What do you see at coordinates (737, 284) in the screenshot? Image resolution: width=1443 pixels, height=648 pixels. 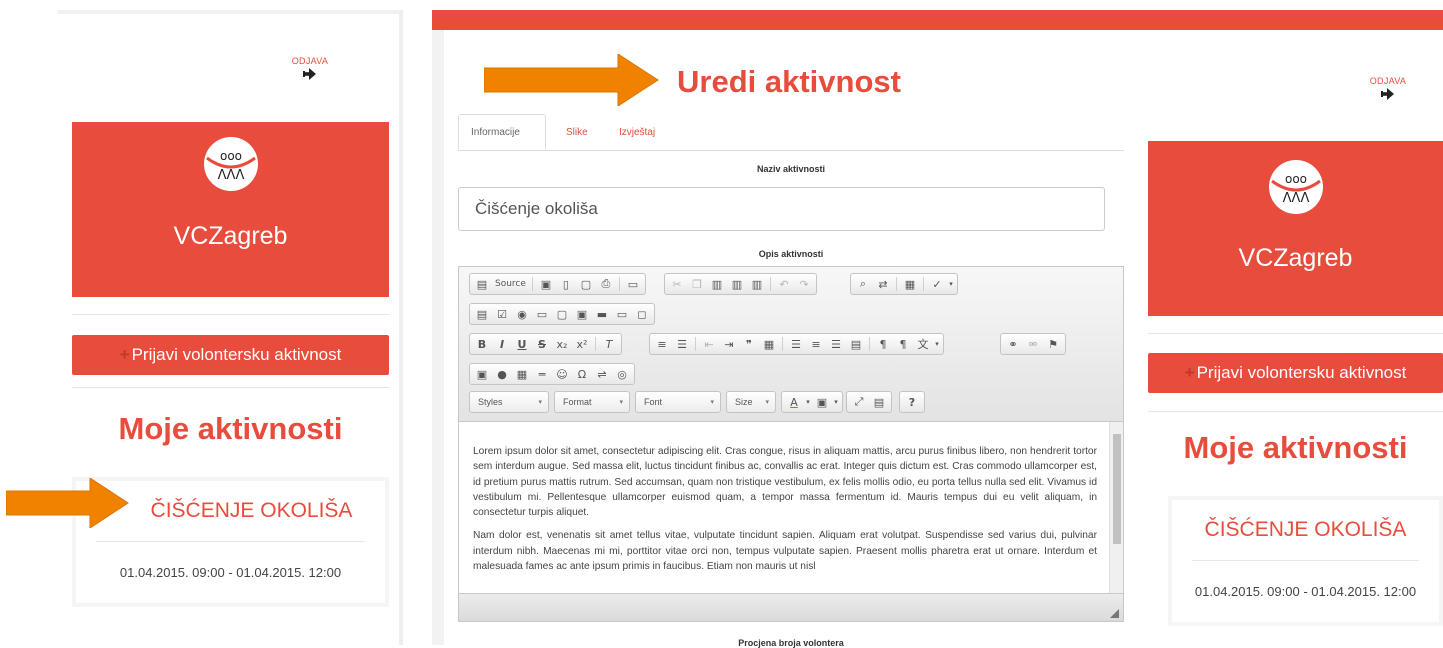 I see `paste-text-icon: ▥` at bounding box center [737, 284].